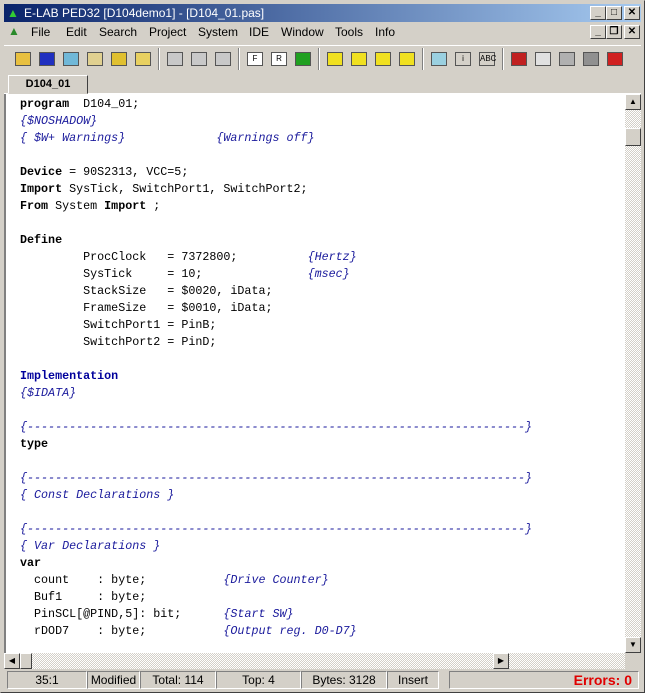  I want to click on code-text: ProcClock = 7372800;, so click(164, 257).